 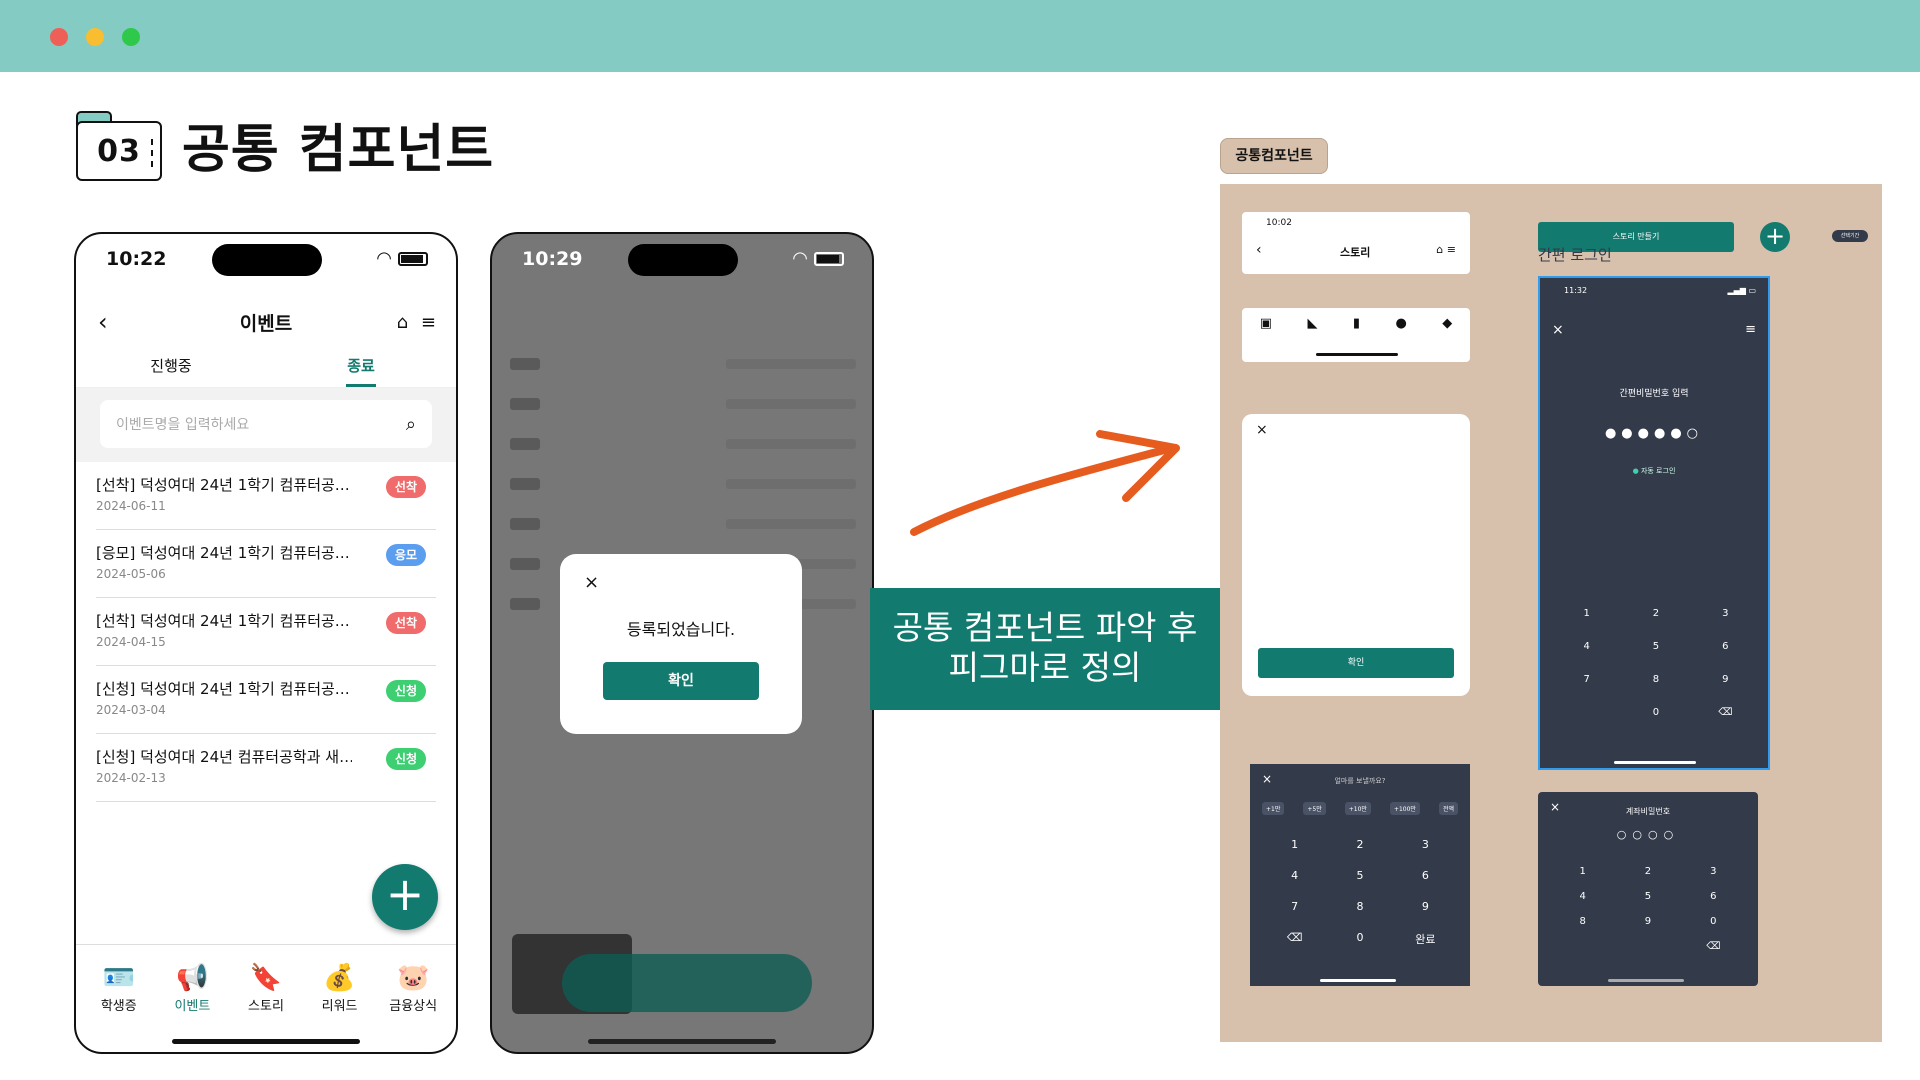 What do you see at coordinates (136, 259) in the screenshot?
I see `status-time: 10:22` at bounding box center [136, 259].